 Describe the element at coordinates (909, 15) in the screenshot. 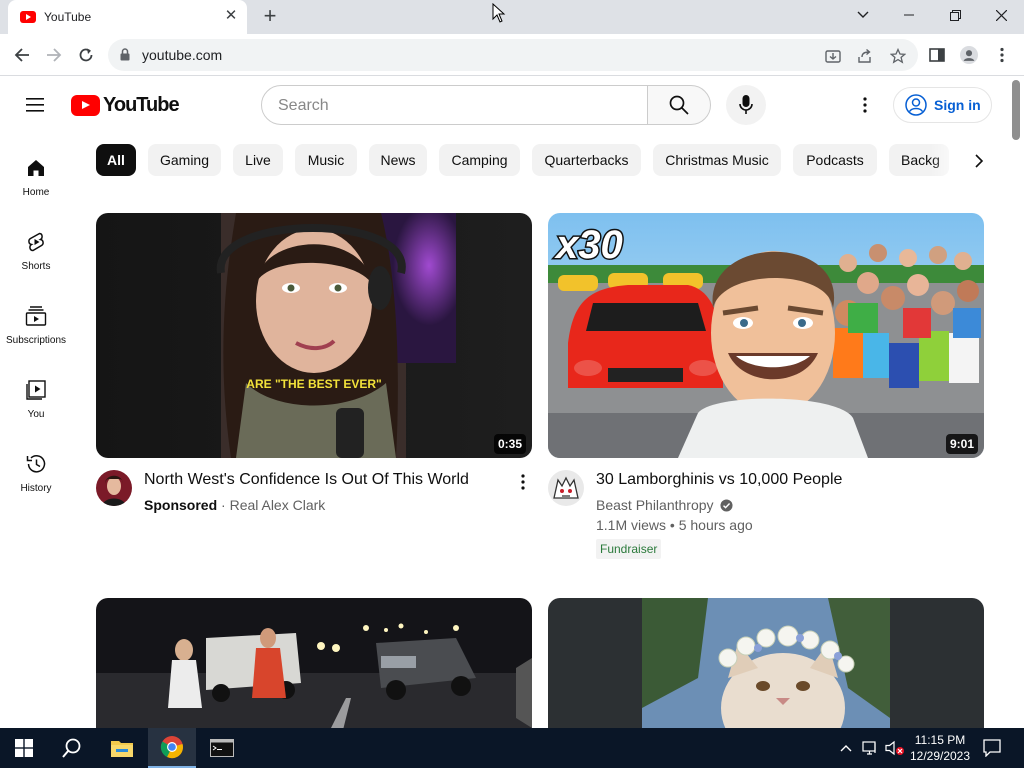

I see `minimize-button` at that location.